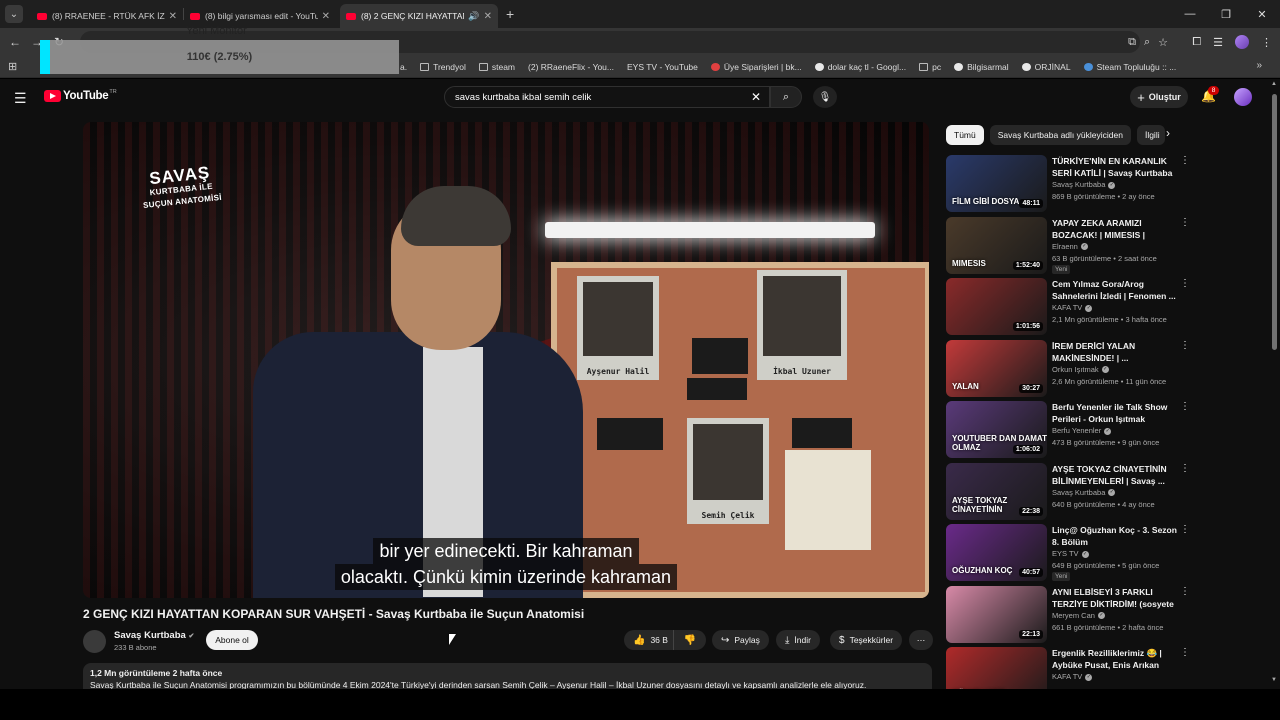 The height and width of the screenshot is (720, 1280). What do you see at coordinates (996, 368) in the screenshot?
I see `video-thumbnail: YALAN 30:27` at bounding box center [996, 368].